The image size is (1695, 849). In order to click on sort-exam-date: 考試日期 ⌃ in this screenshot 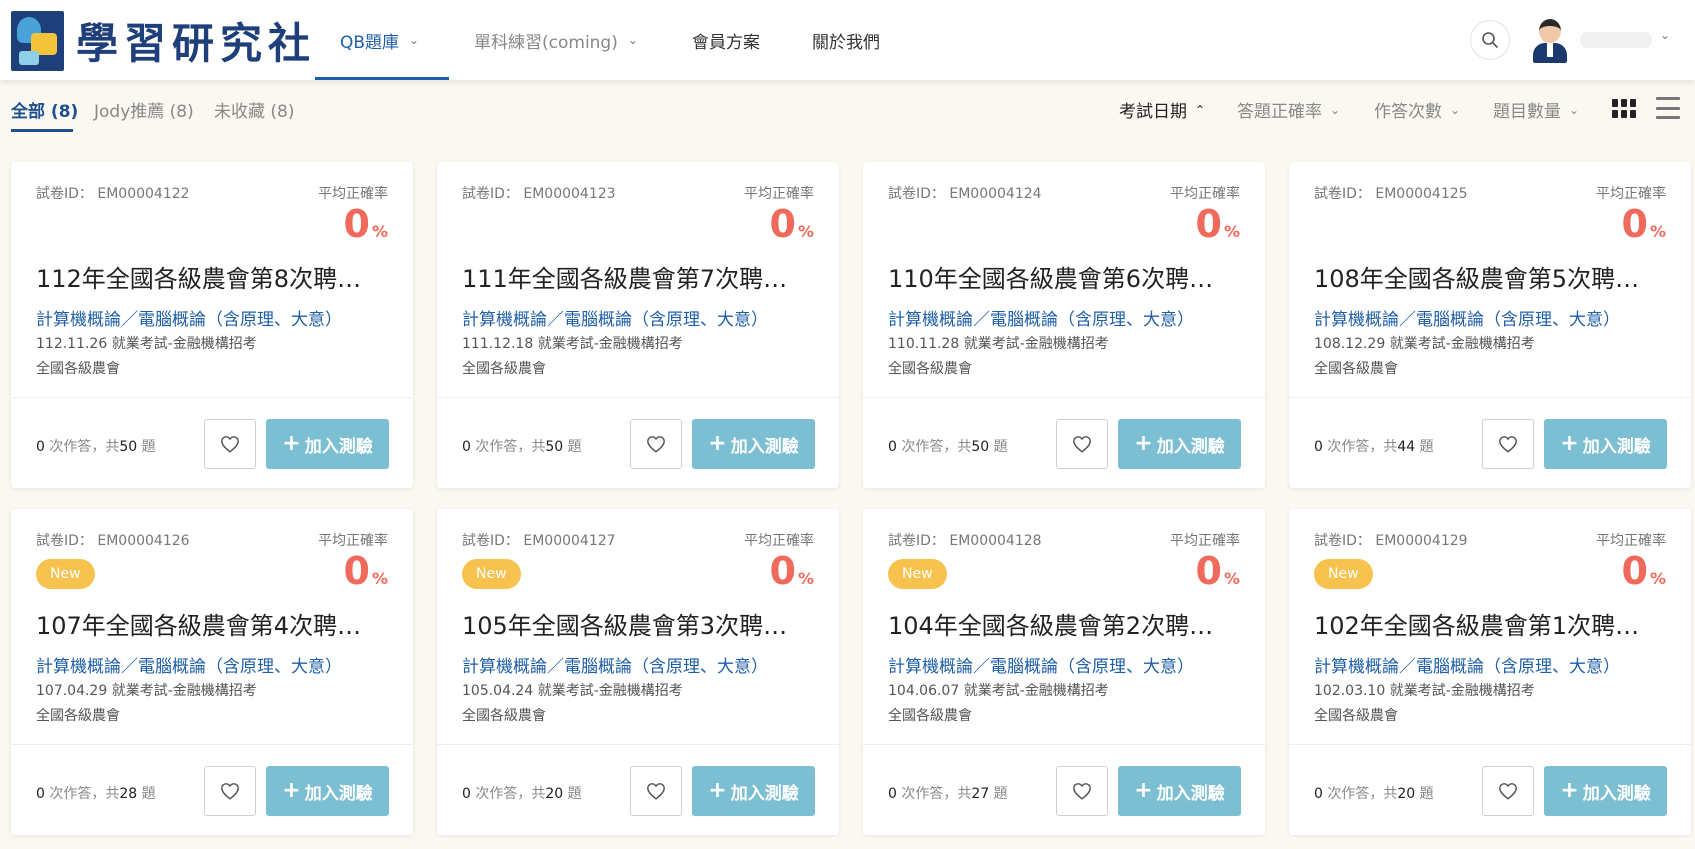, I will do `click(1162, 109)`.